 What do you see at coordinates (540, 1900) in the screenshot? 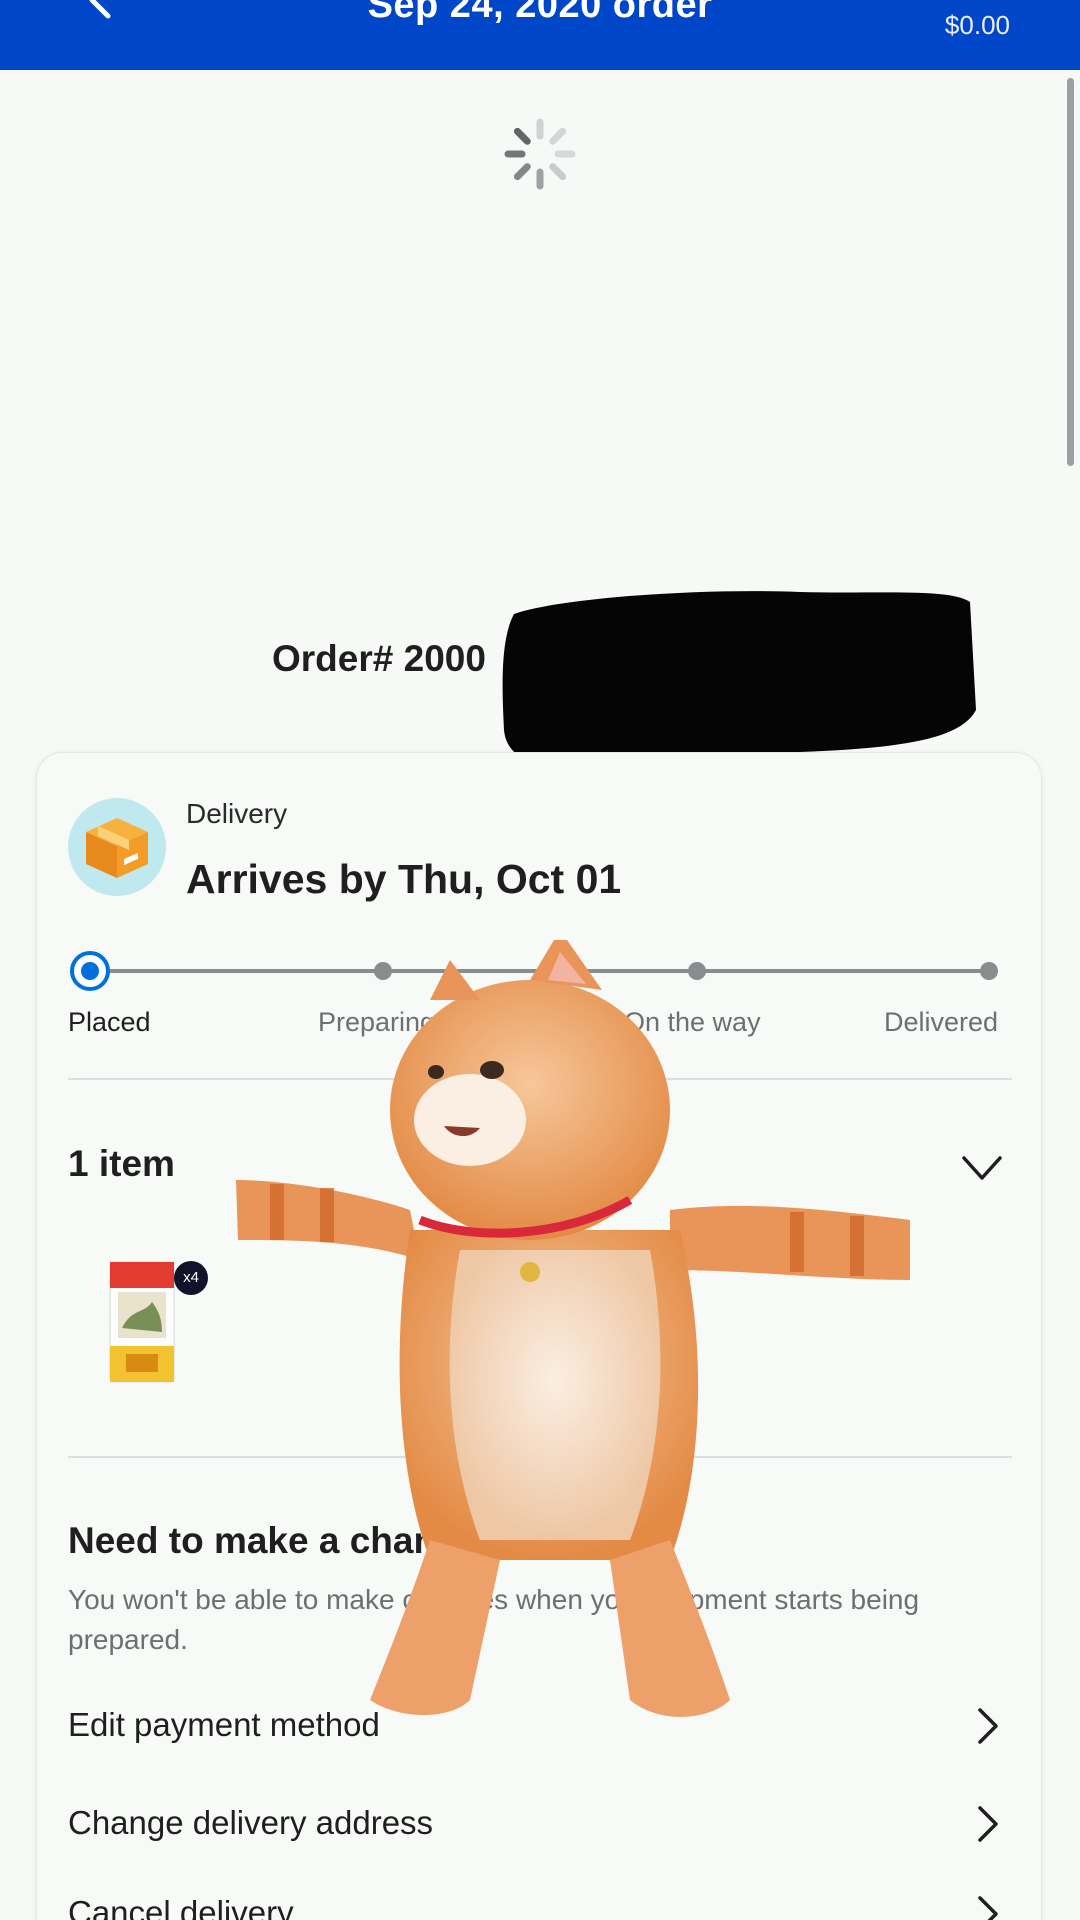
I see `cancel-delivery-row: Cancel delivery` at bounding box center [540, 1900].